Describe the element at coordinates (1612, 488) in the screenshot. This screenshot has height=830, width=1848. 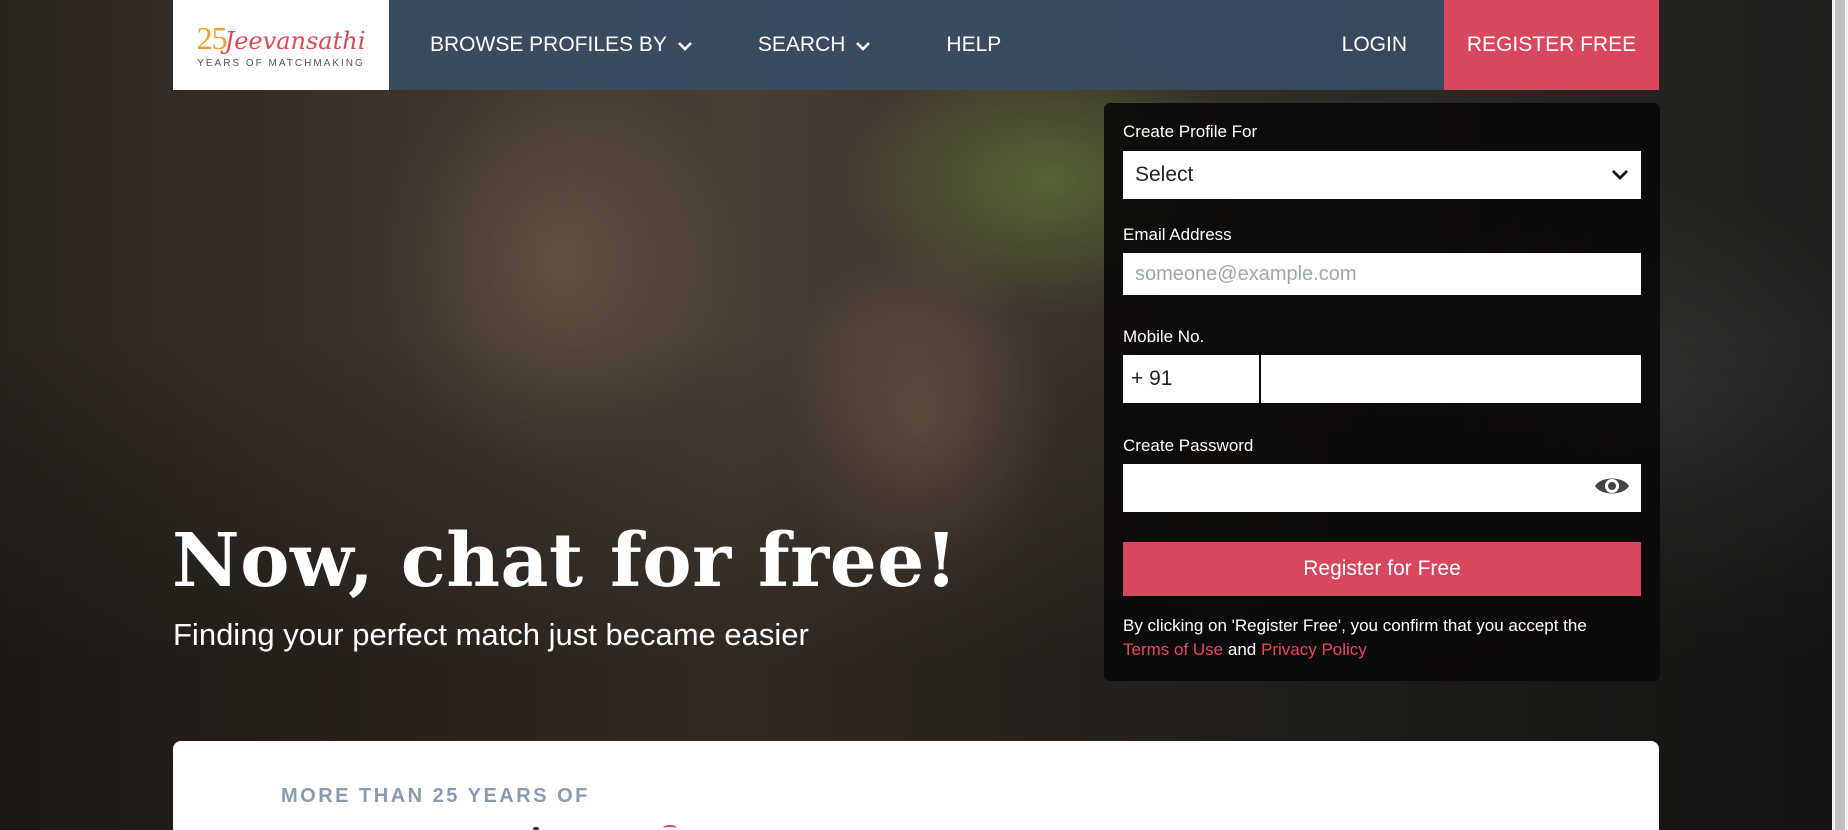
I see `eye-icon` at that location.